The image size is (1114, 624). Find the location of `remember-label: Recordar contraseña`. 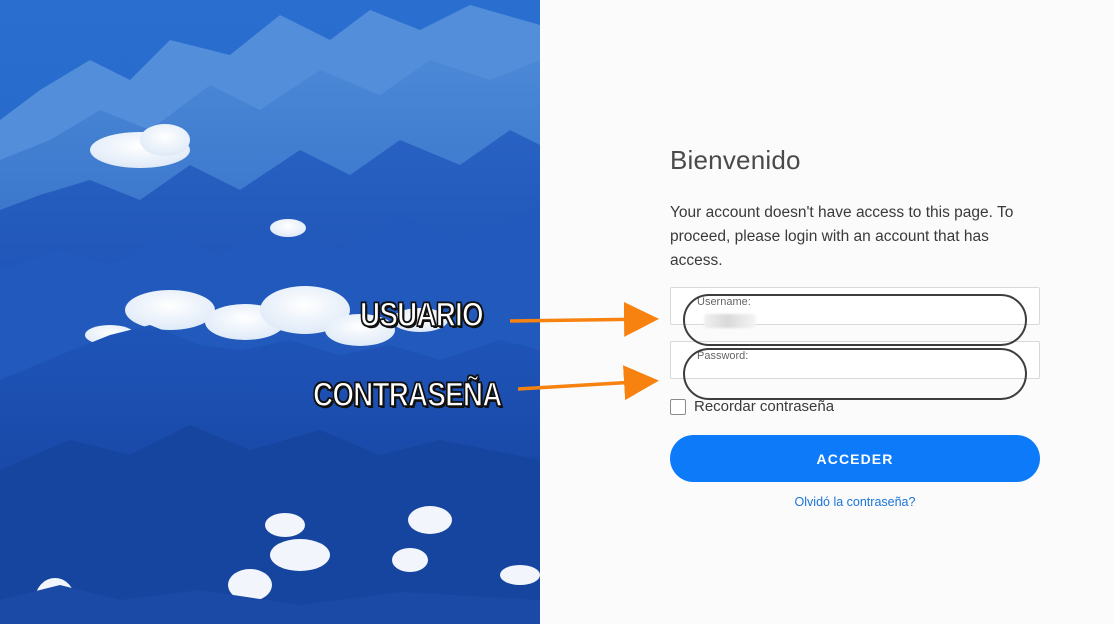

remember-label: Recordar contraseña is located at coordinates (764, 406).